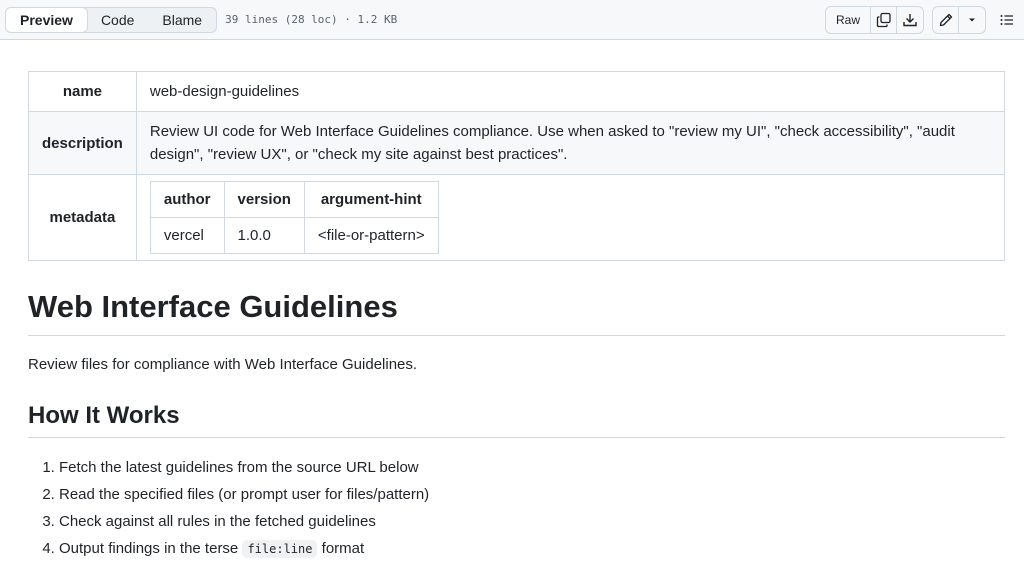 Image resolution: width=1024 pixels, height=563 pixels. I want to click on table-row: name web-design-guidelines, so click(517, 91).